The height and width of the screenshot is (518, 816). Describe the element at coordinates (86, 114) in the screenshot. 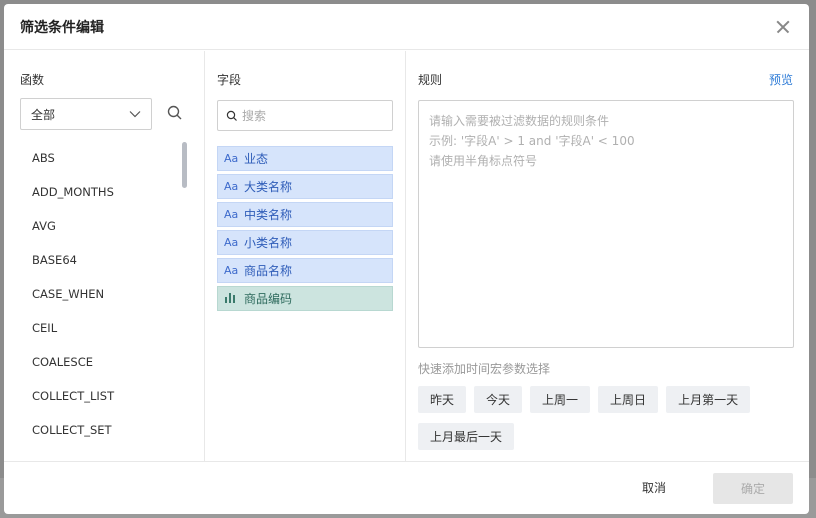

I see `function-category-select: 全部` at that location.